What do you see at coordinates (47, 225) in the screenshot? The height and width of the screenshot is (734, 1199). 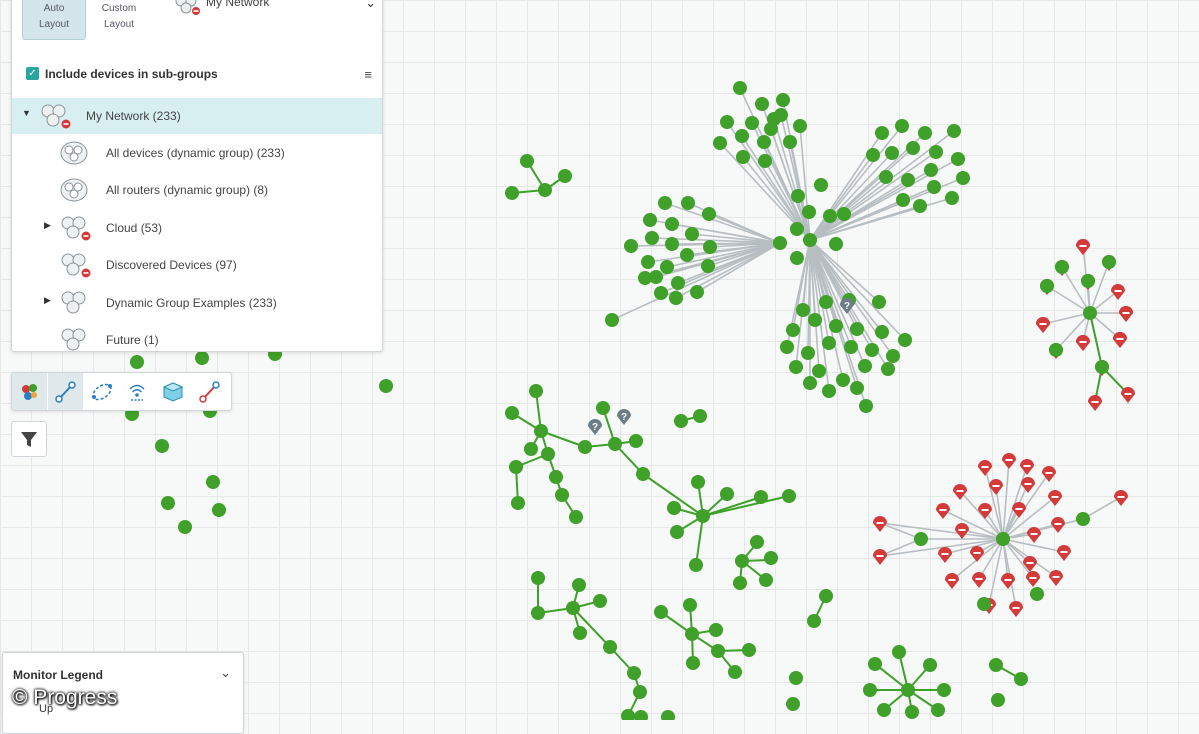 I see `expand-arrow-icon: ▶` at bounding box center [47, 225].